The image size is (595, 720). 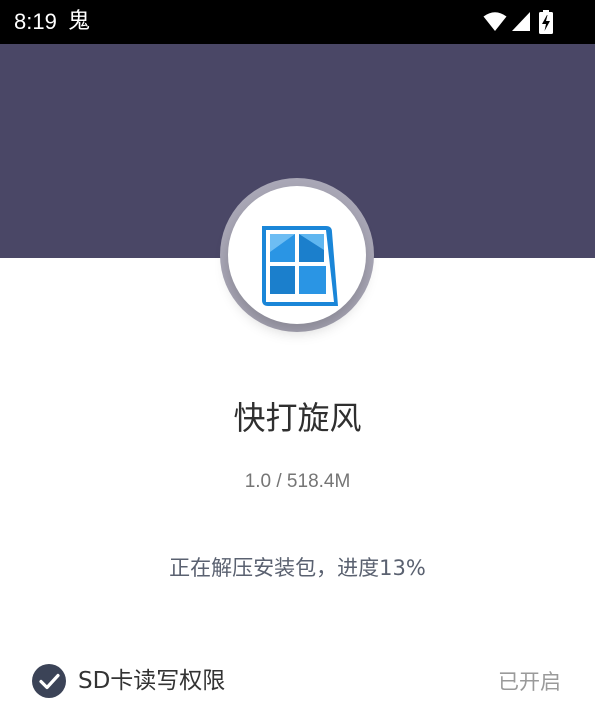 I want to click on battery-charging-icon, so click(x=546, y=22).